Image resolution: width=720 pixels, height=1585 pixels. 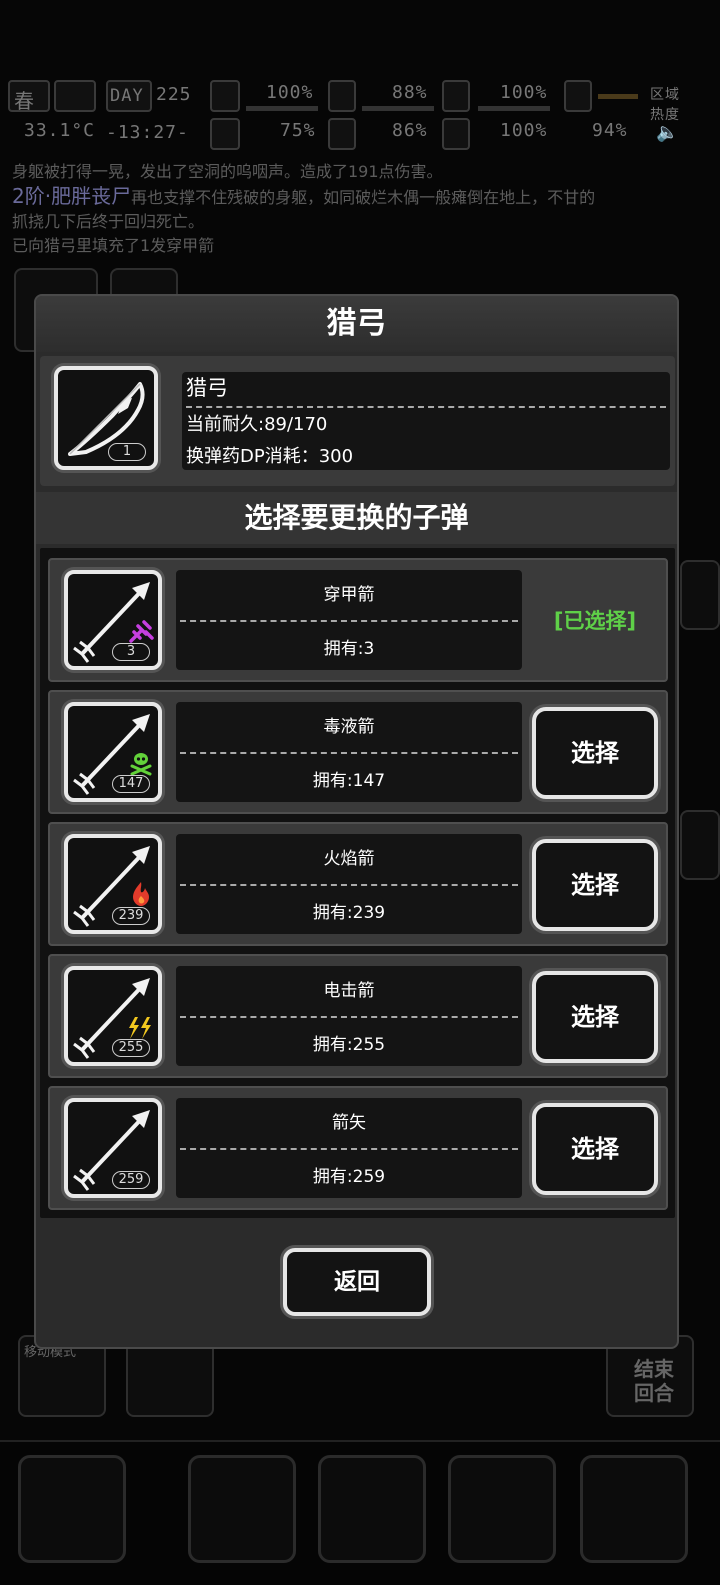 I want to click on log-line: 已向猎弓里填充了1发穿甲箭, so click(x=113, y=245).